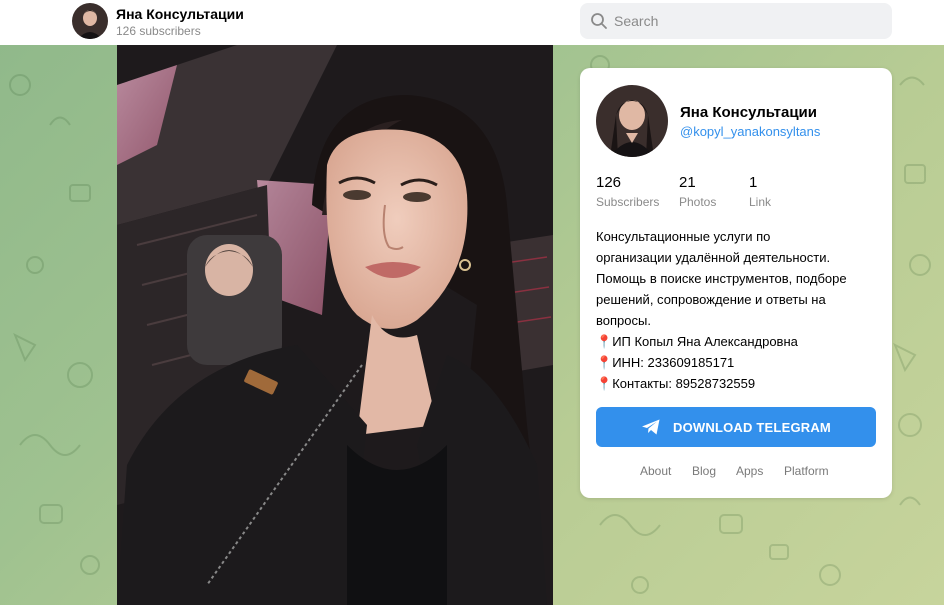  I want to click on detail-line: 📍ИНН: 233609185171, so click(741, 362).